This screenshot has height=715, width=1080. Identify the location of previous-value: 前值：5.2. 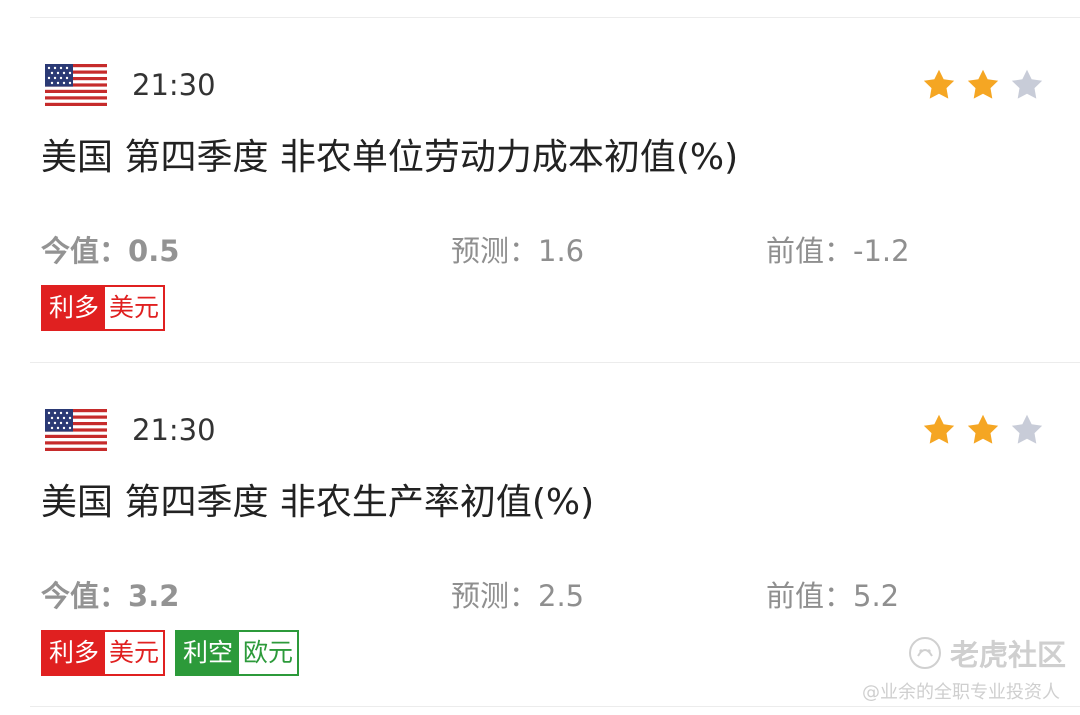
(832, 596).